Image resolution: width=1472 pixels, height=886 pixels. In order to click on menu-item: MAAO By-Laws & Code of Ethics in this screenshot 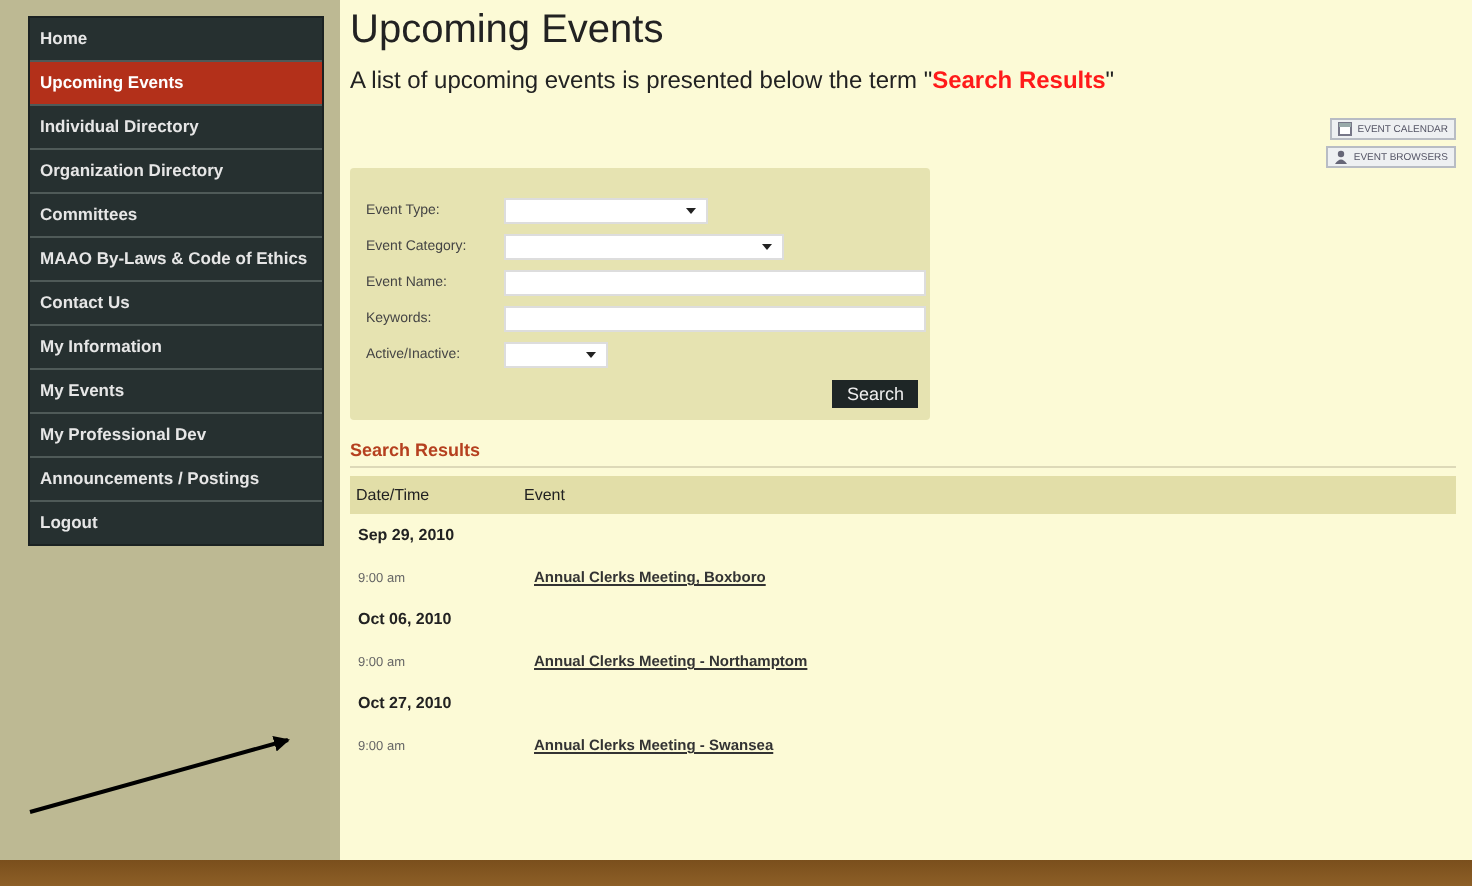, I will do `click(176, 260)`.